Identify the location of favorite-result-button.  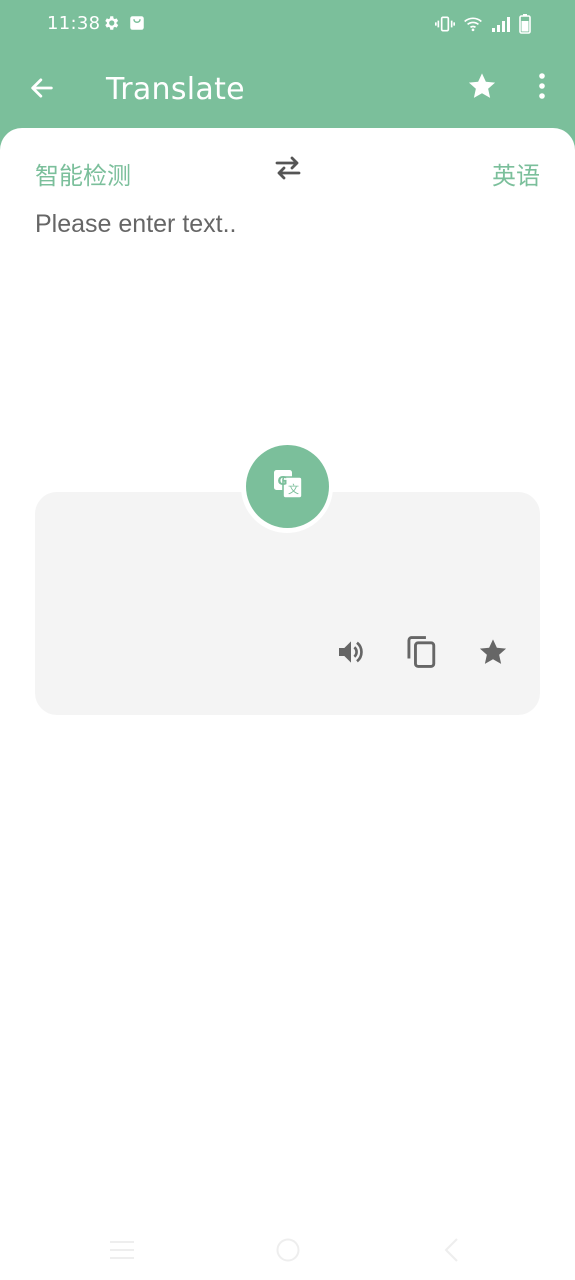
(493, 654).